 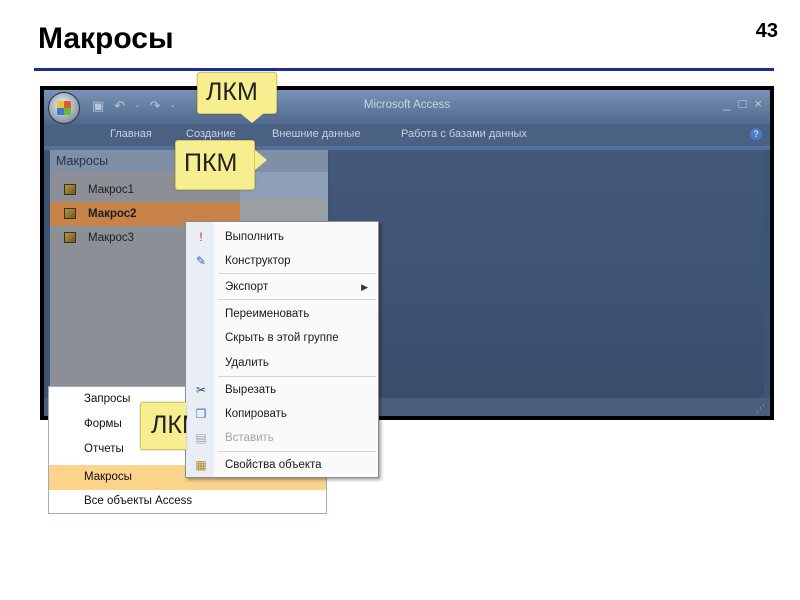 What do you see at coordinates (201, 237) in the screenshot?
I see `run-icon: !` at bounding box center [201, 237].